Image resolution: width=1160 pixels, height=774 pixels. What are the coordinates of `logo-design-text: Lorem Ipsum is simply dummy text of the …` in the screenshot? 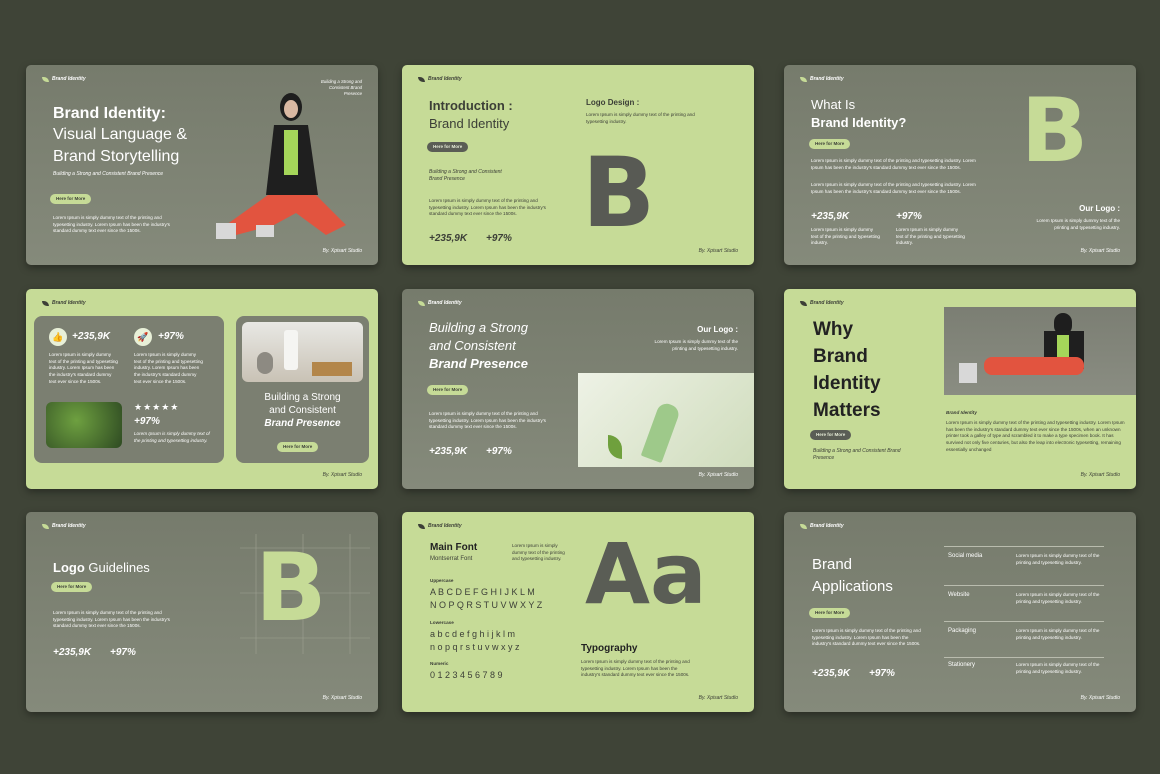 It's located at (640, 118).